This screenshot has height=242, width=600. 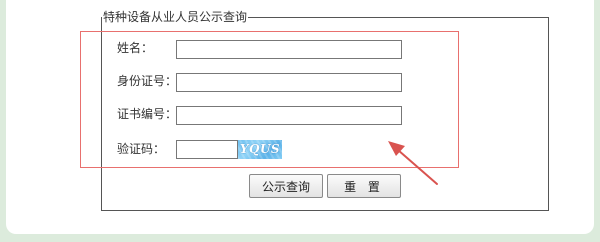 What do you see at coordinates (413, 163) in the screenshot?
I see `annotation-arrow-icon` at bounding box center [413, 163].